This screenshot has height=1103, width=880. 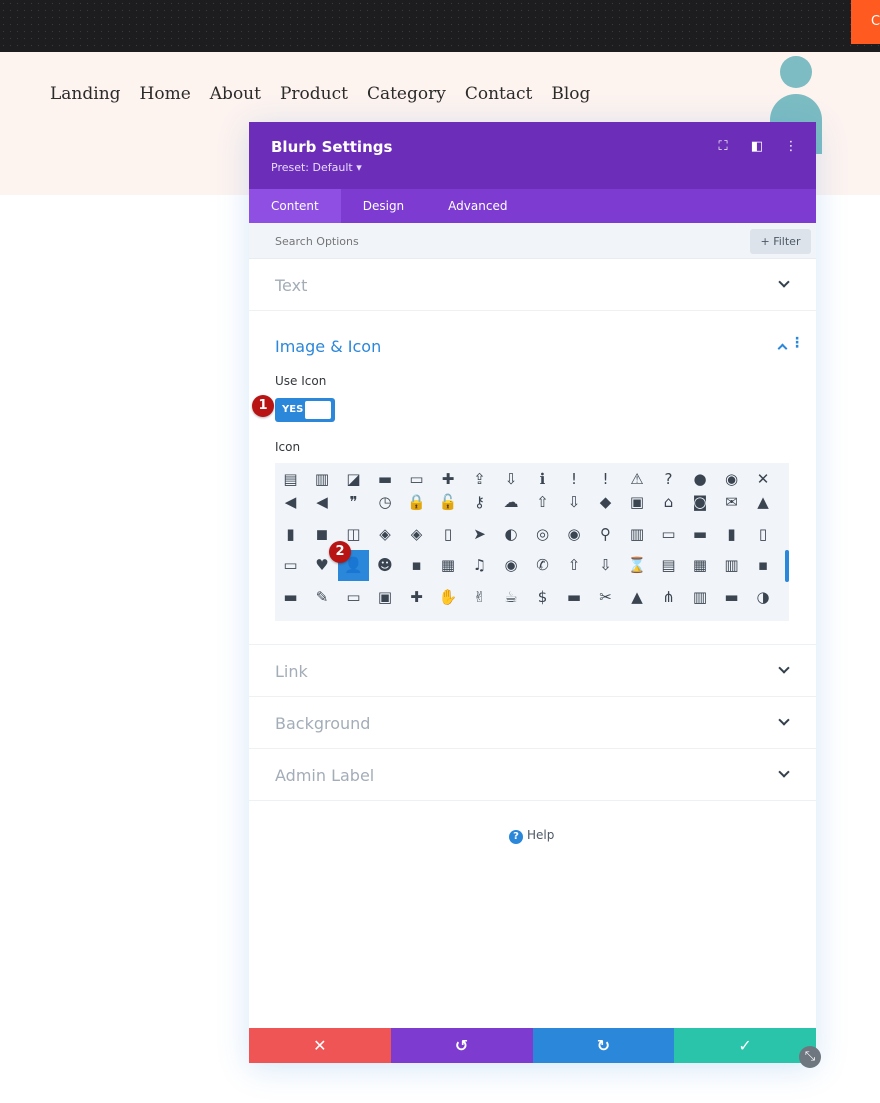 What do you see at coordinates (605, 596) in the screenshot?
I see `icon-option: ✂` at bounding box center [605, 596].